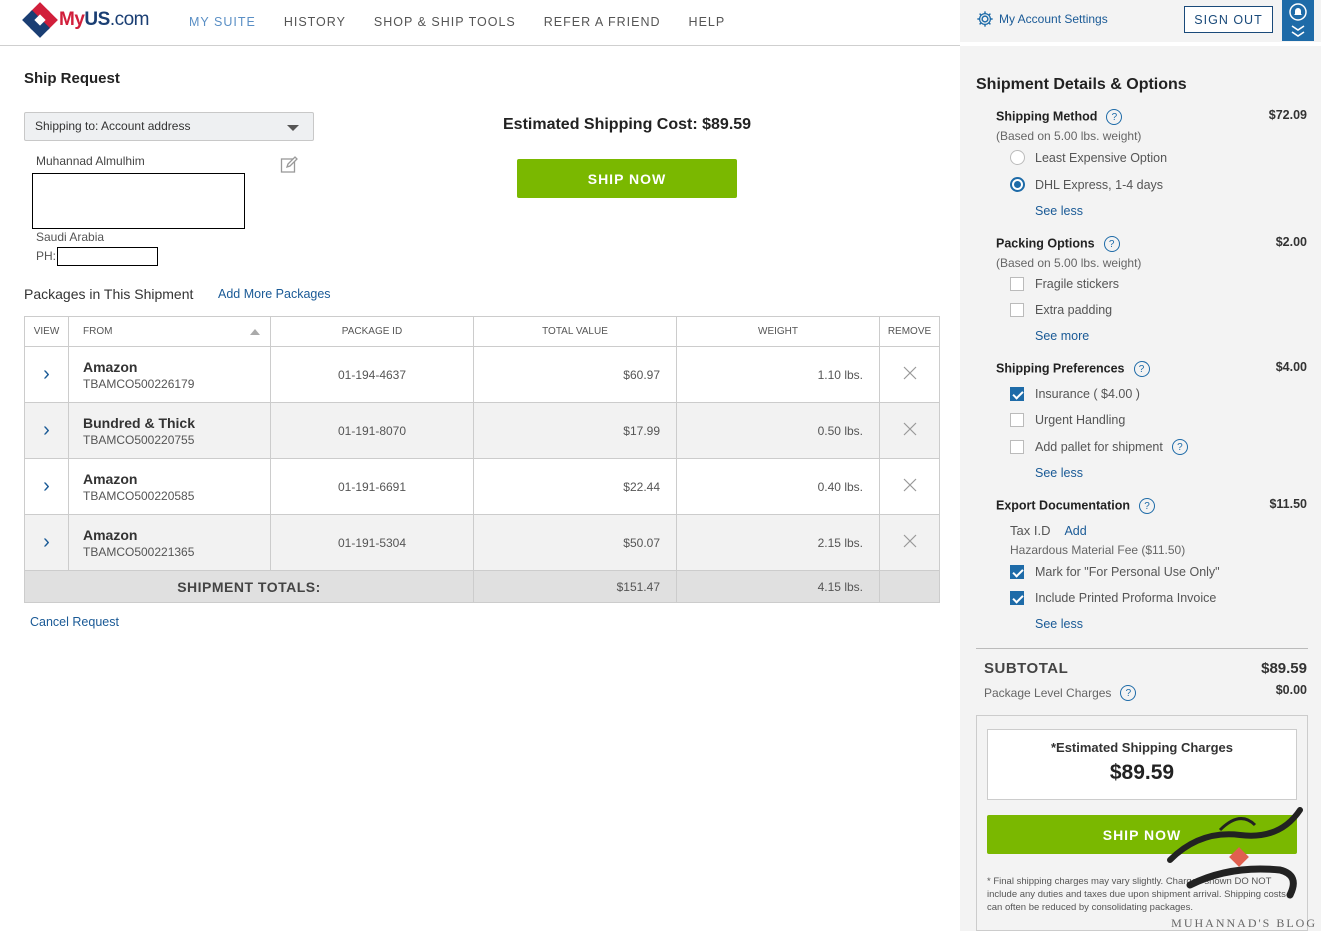 This screenshot has width=1321, height=931. Describe the element at coordinates (274, 294) in the screenshot. I see `add-more-packages-link: Add More Packages` at that location.